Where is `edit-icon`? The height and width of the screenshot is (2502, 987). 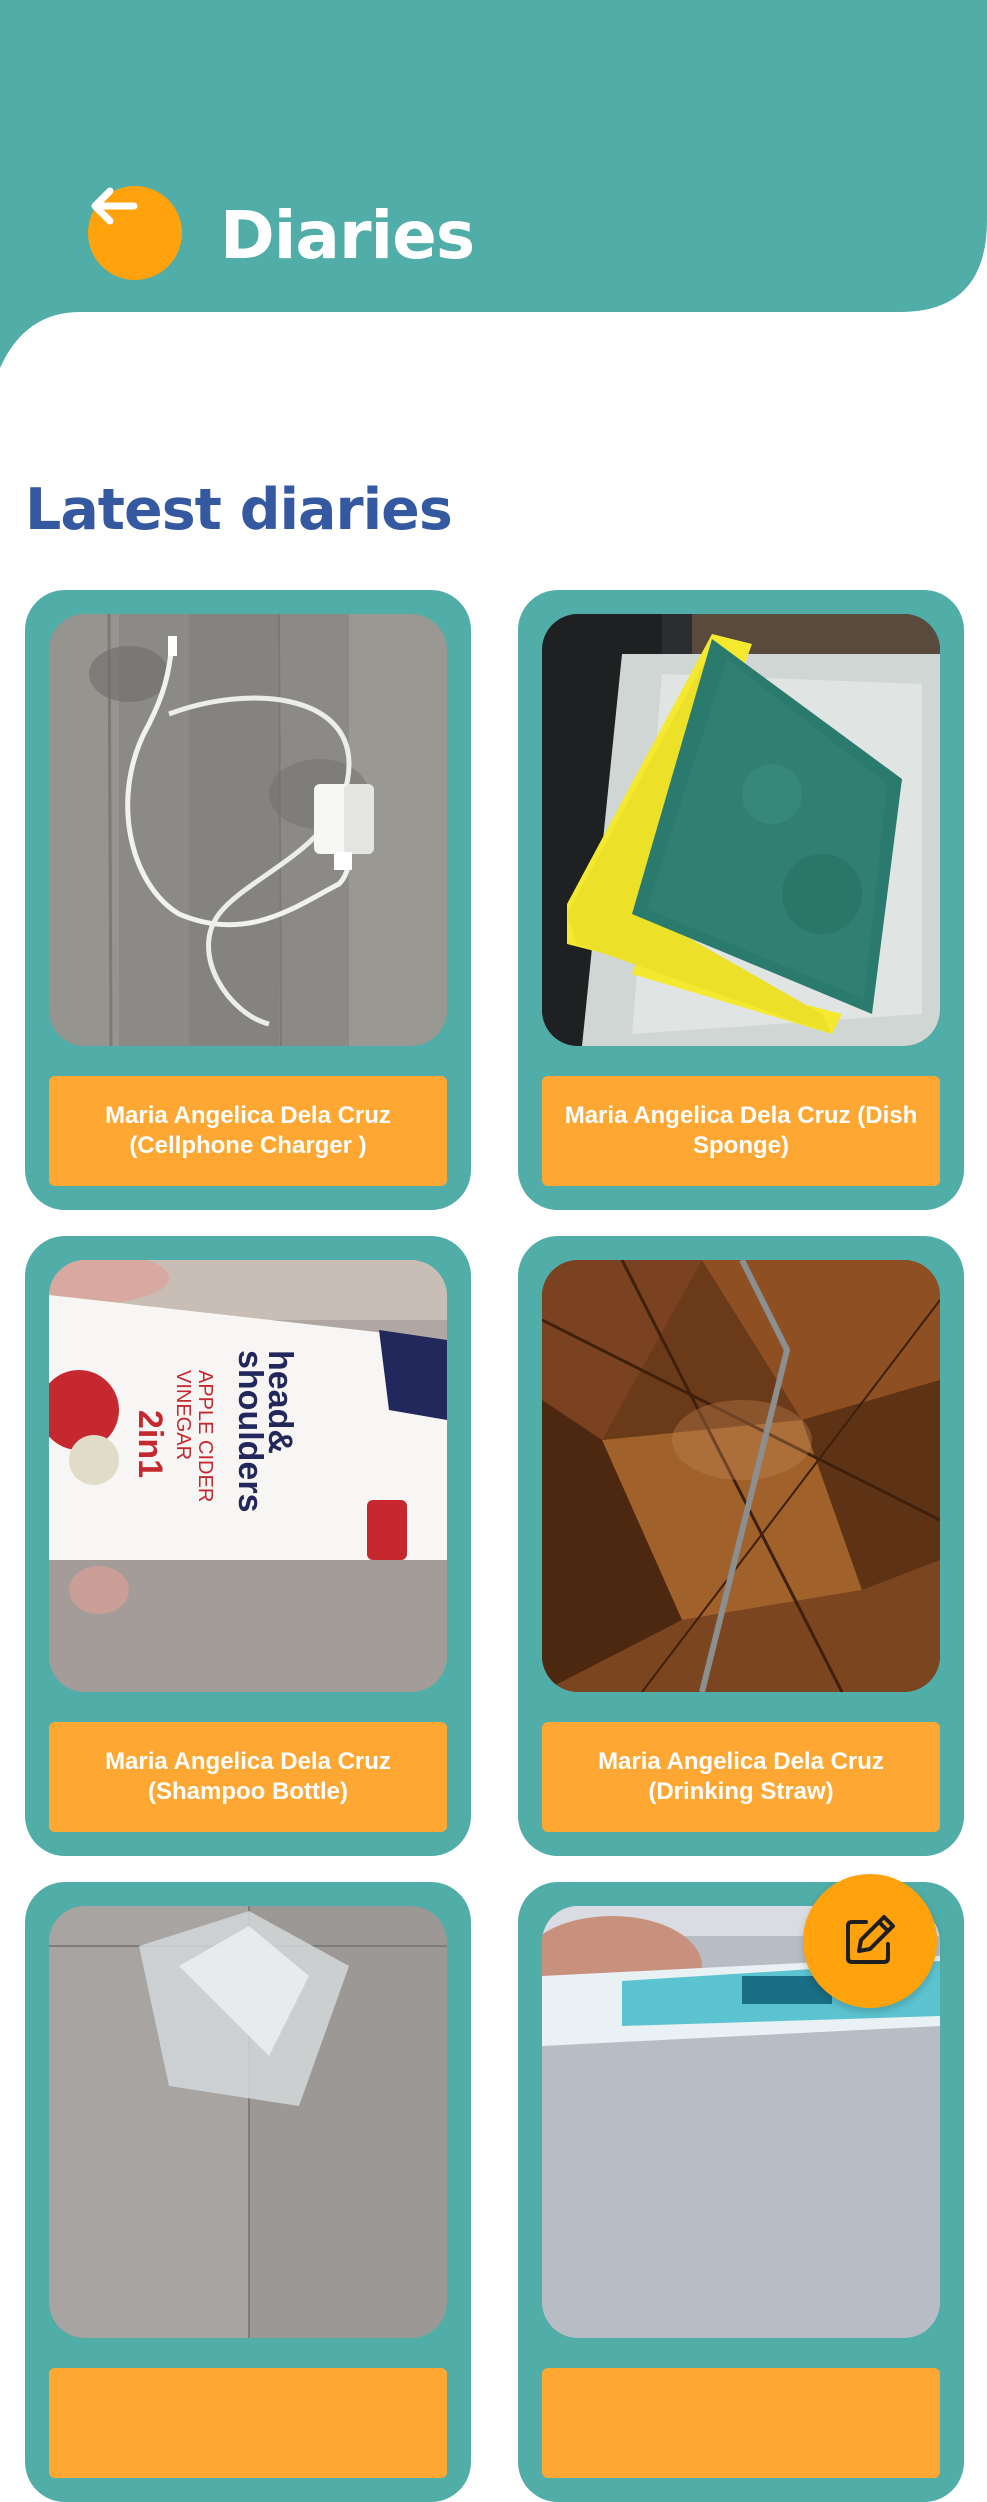 edit-icon is located at coordinates (870, 1941).